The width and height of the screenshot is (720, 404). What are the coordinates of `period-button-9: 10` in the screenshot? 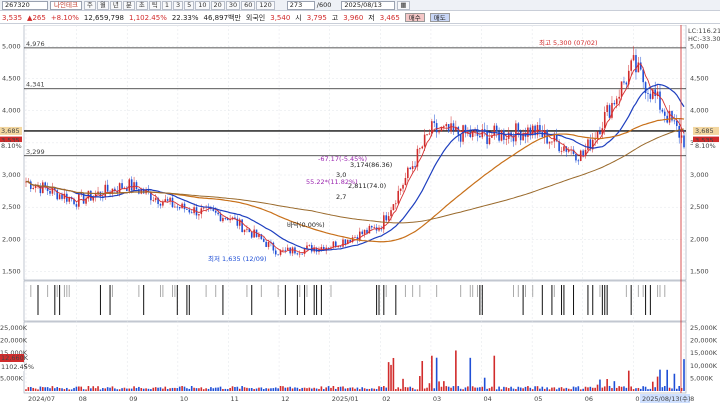 It's located at (202, 5).